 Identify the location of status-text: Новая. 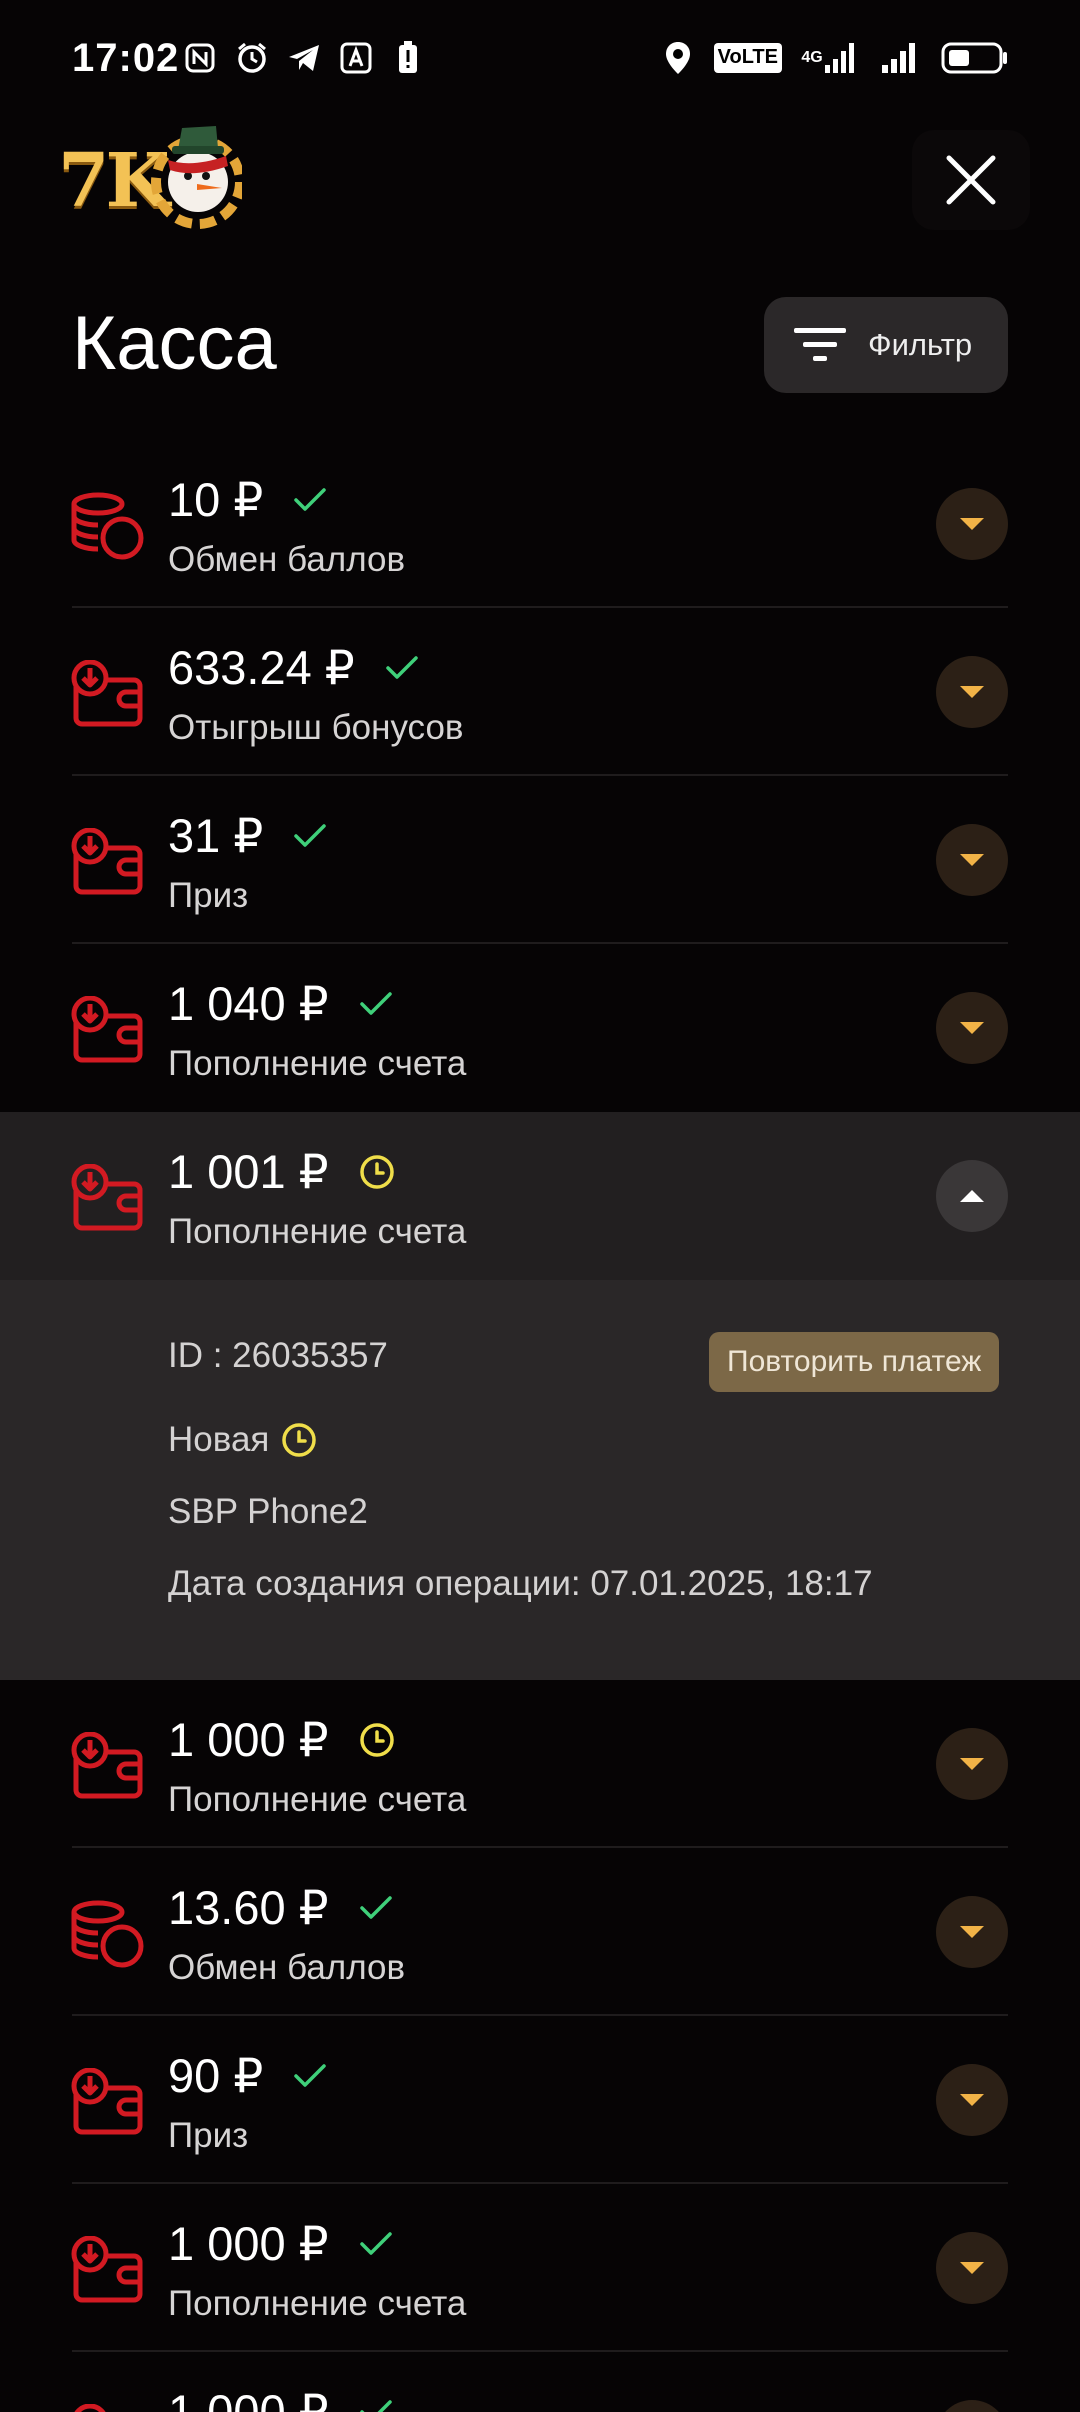
(219, 1439).